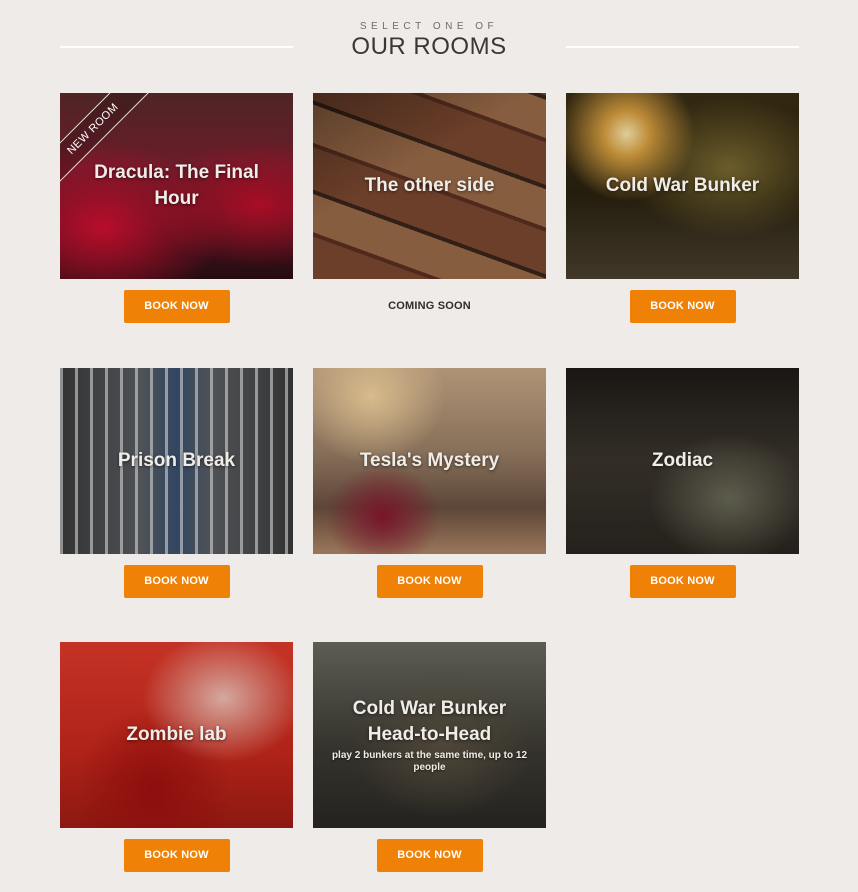 The height and width of the screenshot is (892, 858). I want to click on room-name: The other side, so click(429, 185).